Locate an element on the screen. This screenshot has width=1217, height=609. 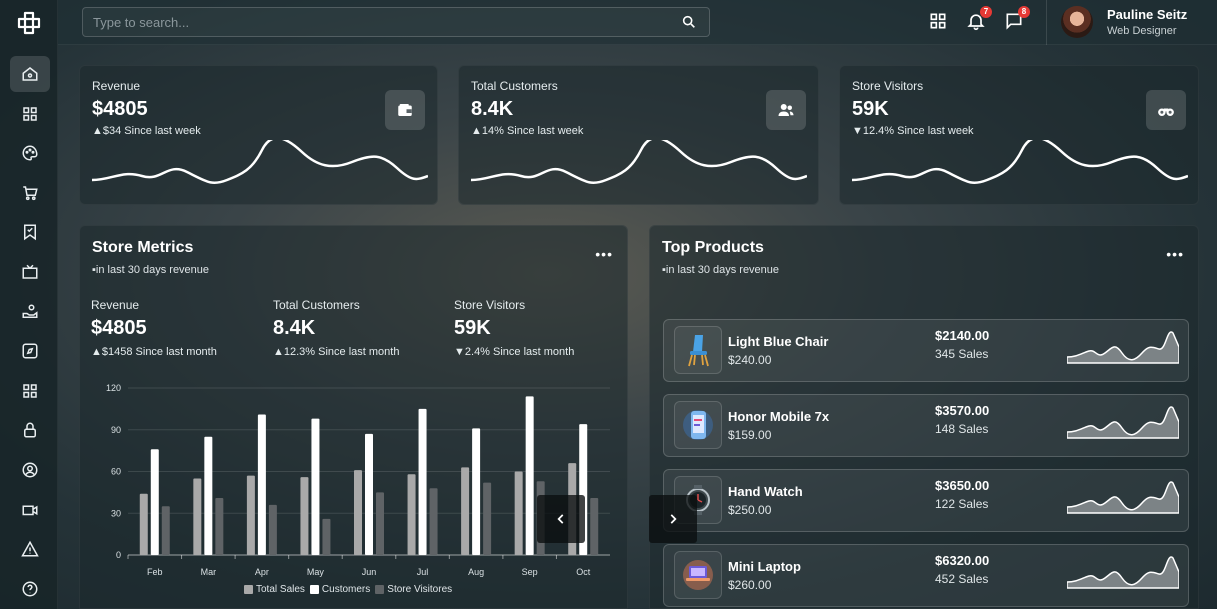
sidebar-item-home is located at coordinates (30, 74).